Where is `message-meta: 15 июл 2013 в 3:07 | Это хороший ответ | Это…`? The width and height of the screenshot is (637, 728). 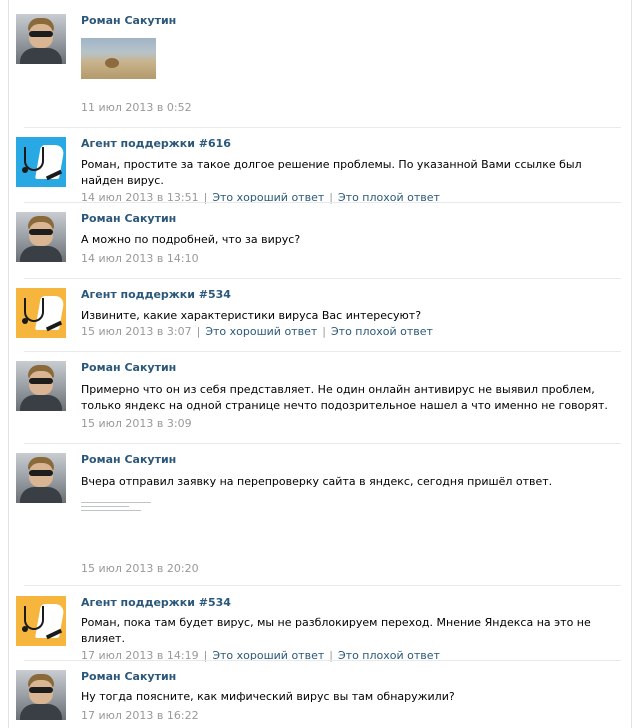 message-meta: 15 июл 2013 в 3:07 | Это хороший ответ | Это… is located at coordinates (351, 332).